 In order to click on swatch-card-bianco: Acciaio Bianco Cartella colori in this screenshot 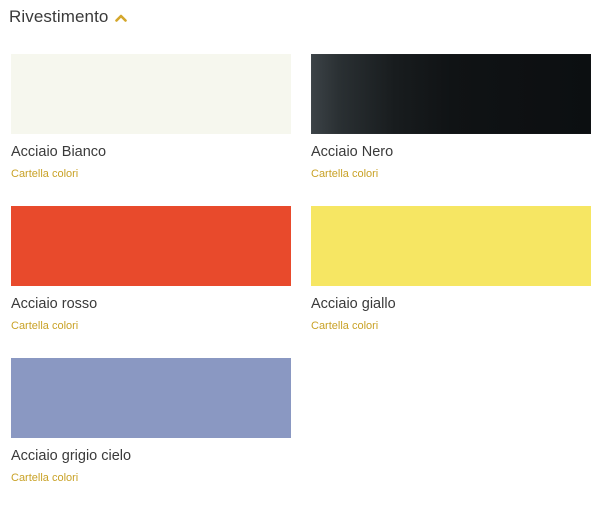, I will do `click(151, 130)`.